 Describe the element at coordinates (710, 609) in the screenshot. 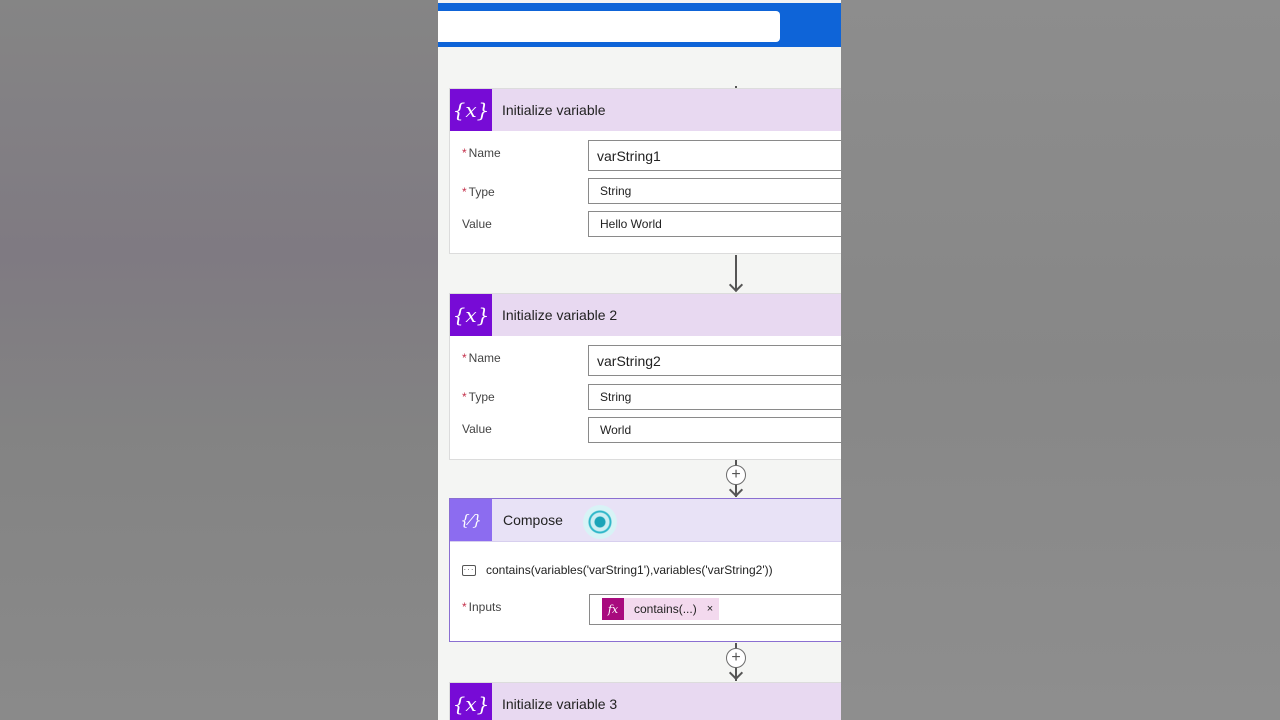

I see `remove-token-icon: ×` at that location.